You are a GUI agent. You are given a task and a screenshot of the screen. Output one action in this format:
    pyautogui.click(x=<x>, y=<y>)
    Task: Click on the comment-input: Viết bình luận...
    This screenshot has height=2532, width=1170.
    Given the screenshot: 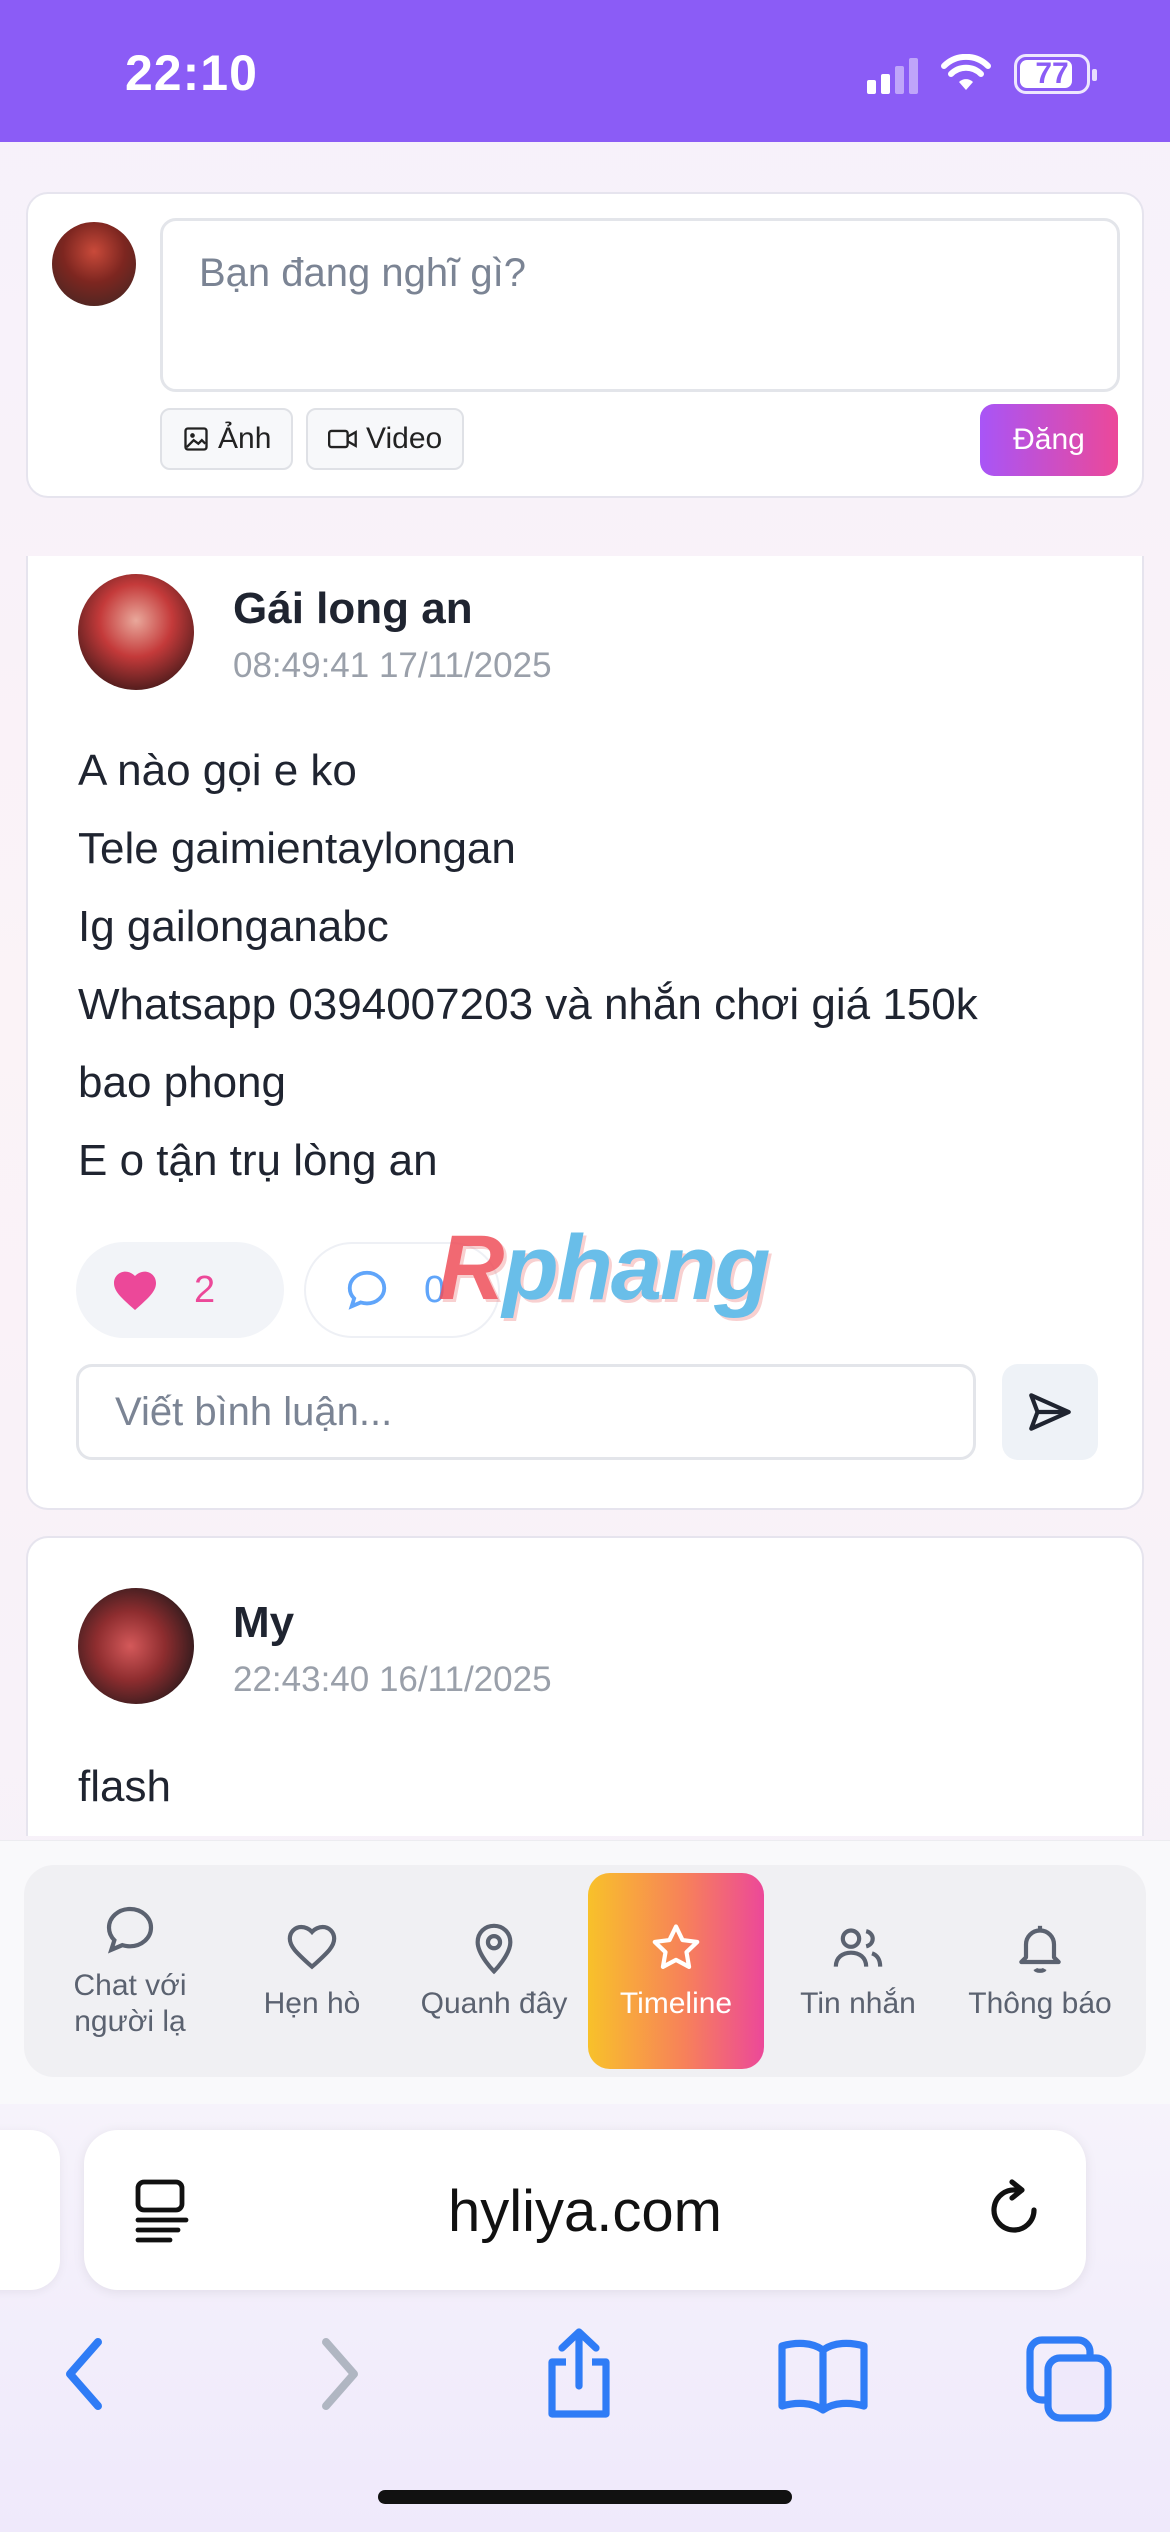 What is the action you would take?
    pyautogui.click(x=526, y=1412)
    